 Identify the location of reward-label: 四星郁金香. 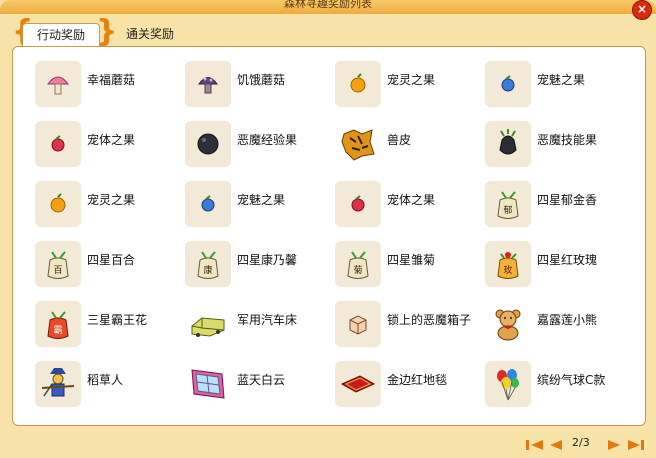
(567, 200).